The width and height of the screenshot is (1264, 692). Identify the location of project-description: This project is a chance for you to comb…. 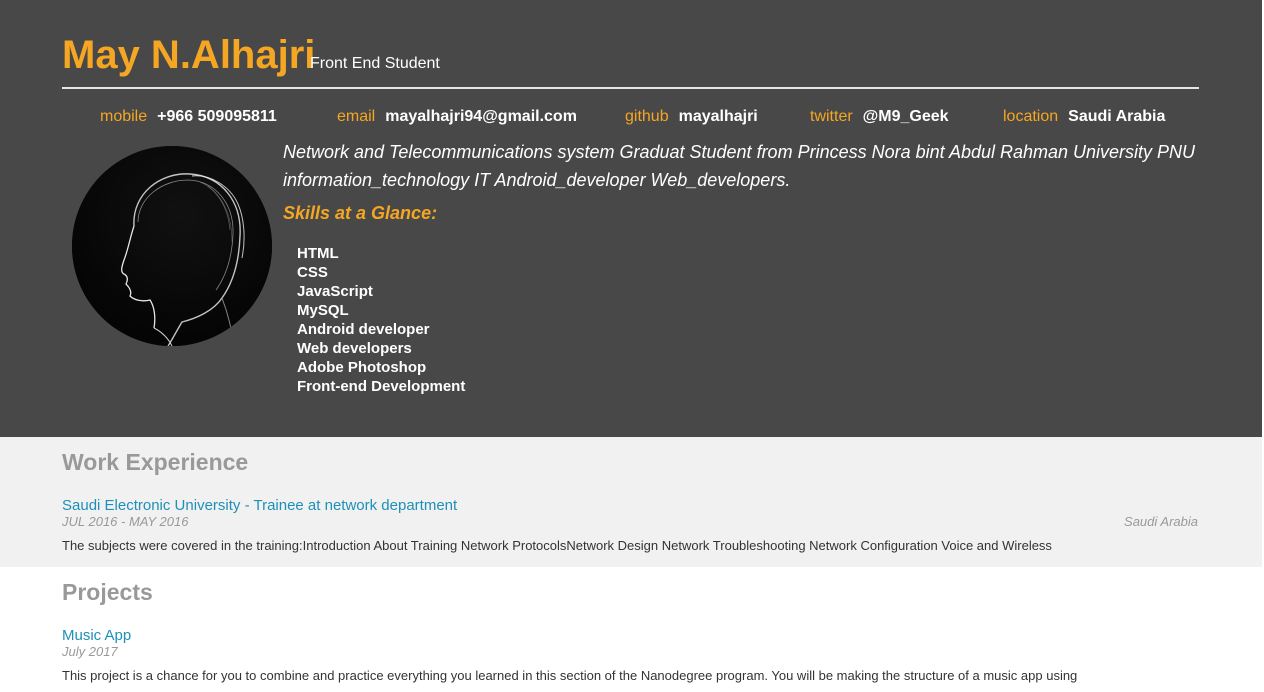
(570, 675).